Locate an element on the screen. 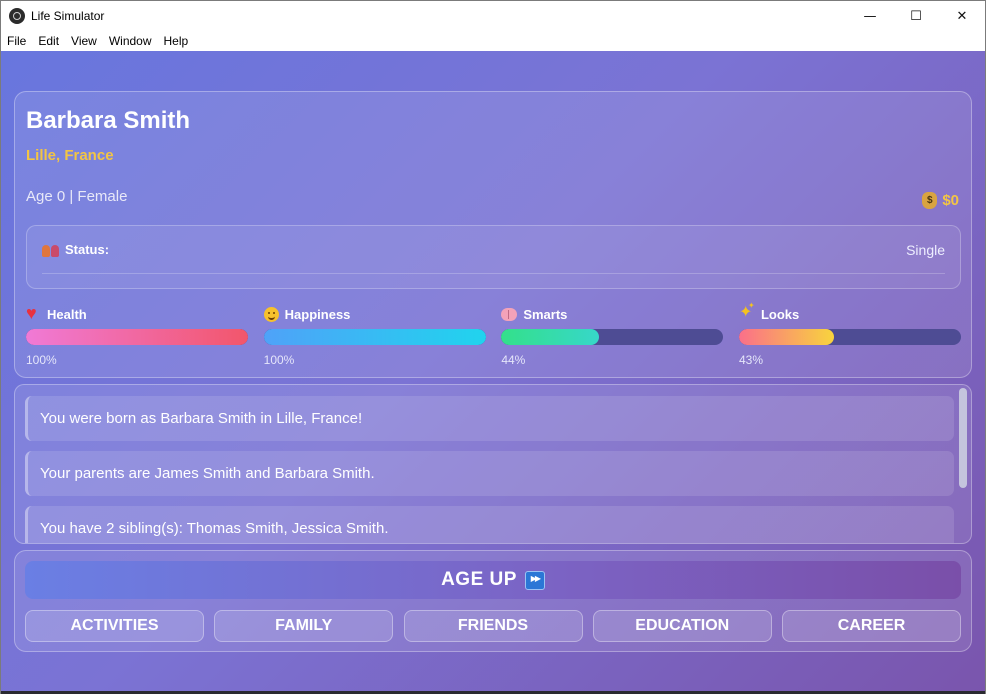  maximize-icon: ☐ is located at coordinates (916, 16).